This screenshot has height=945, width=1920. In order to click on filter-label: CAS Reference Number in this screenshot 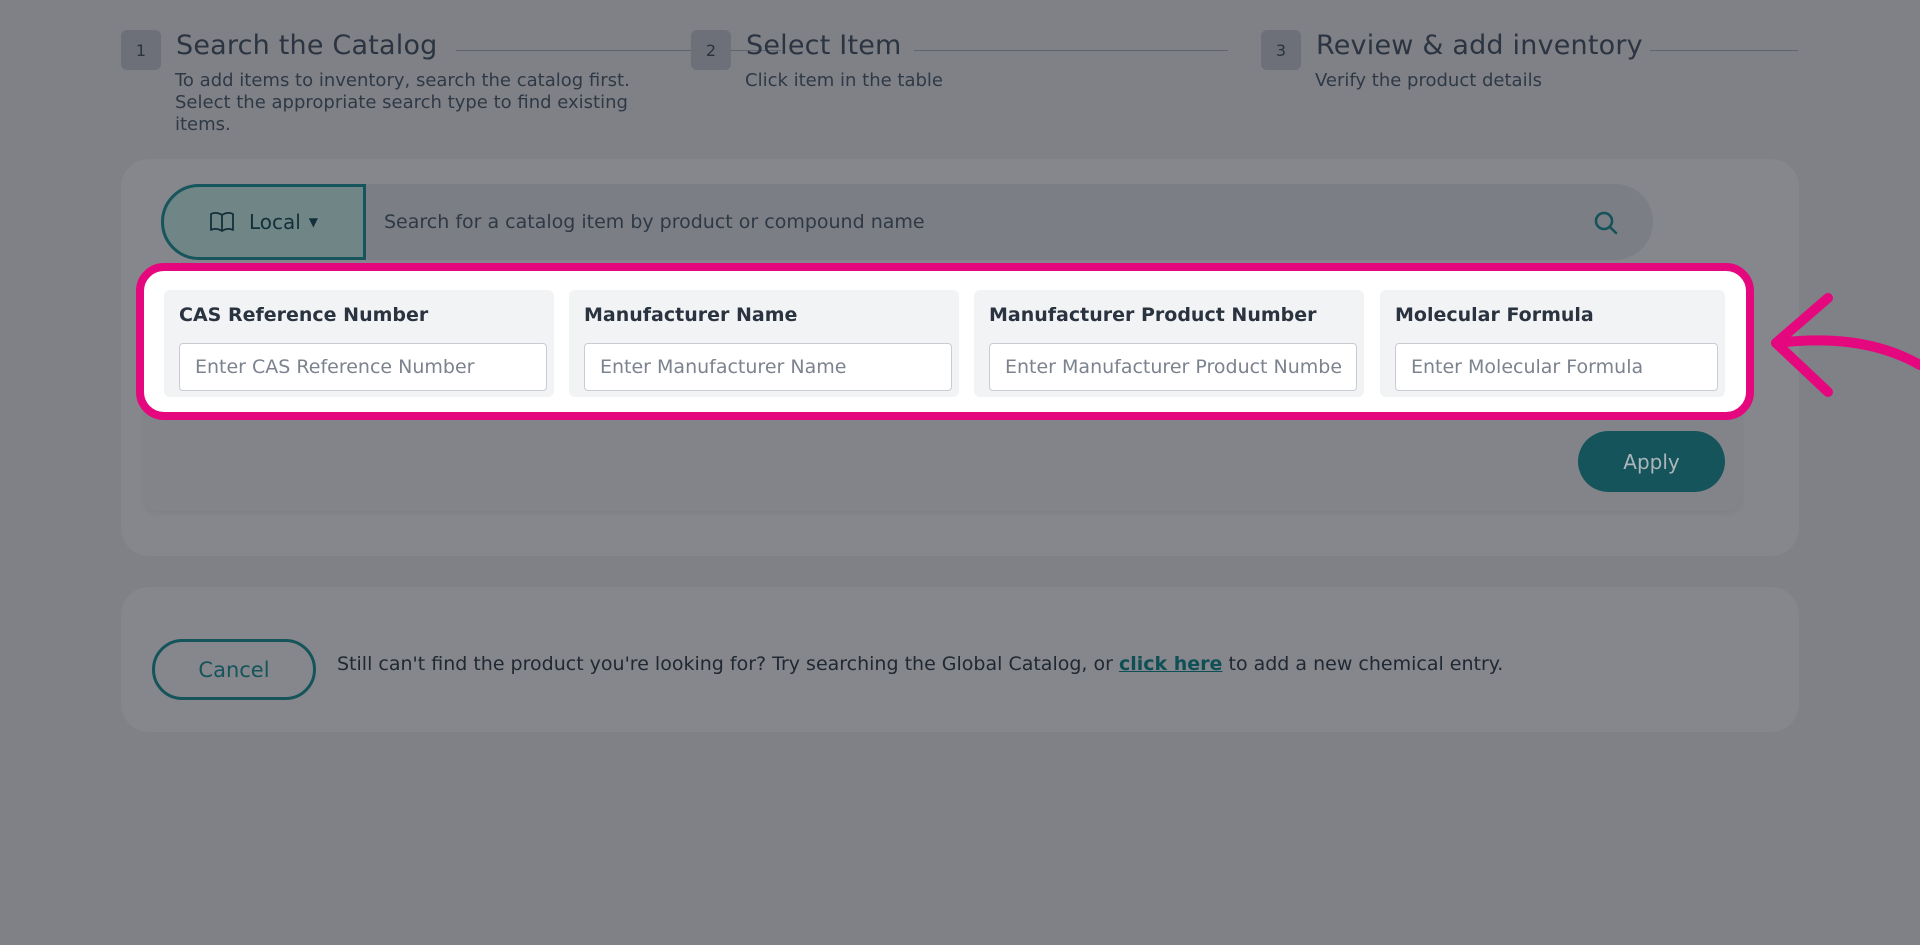, I will do `click(304, 315)`.